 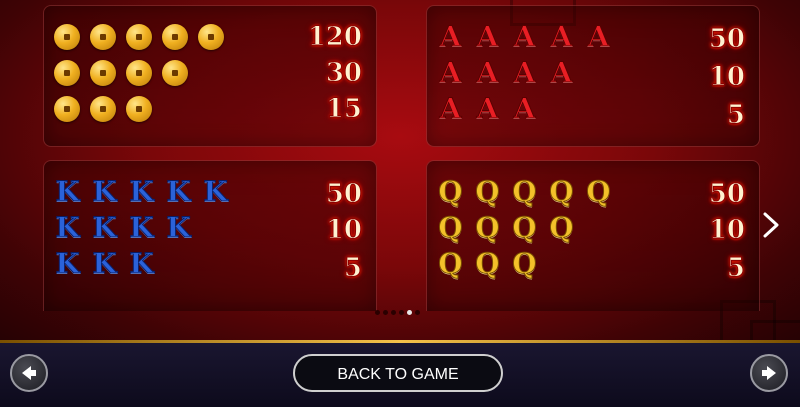 What do you see at coordinates (506, 227) in the screenshot?
I see `symbol-row-4: Q Q Q Q` at bounding box center [506, 227].